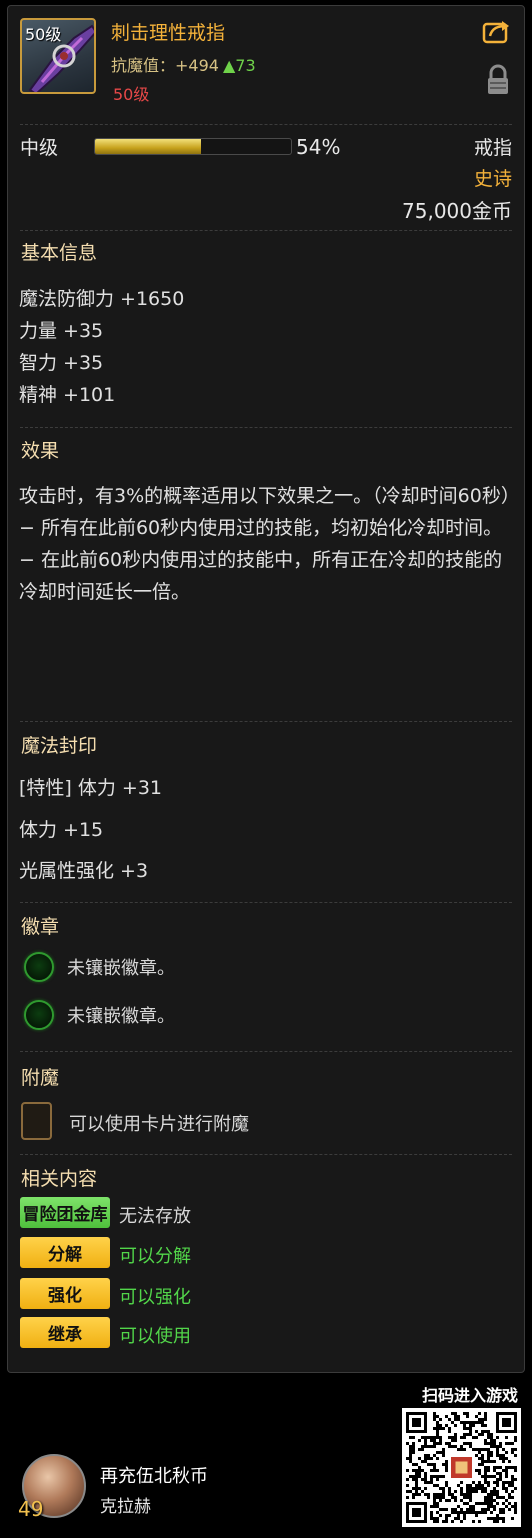 This screenshot has width=532, height=1538. What do you see at coordinates (59, 746) in the screenshot?
I see `magic-seal-title: 魔法封印` at bounding box center [59, 746].